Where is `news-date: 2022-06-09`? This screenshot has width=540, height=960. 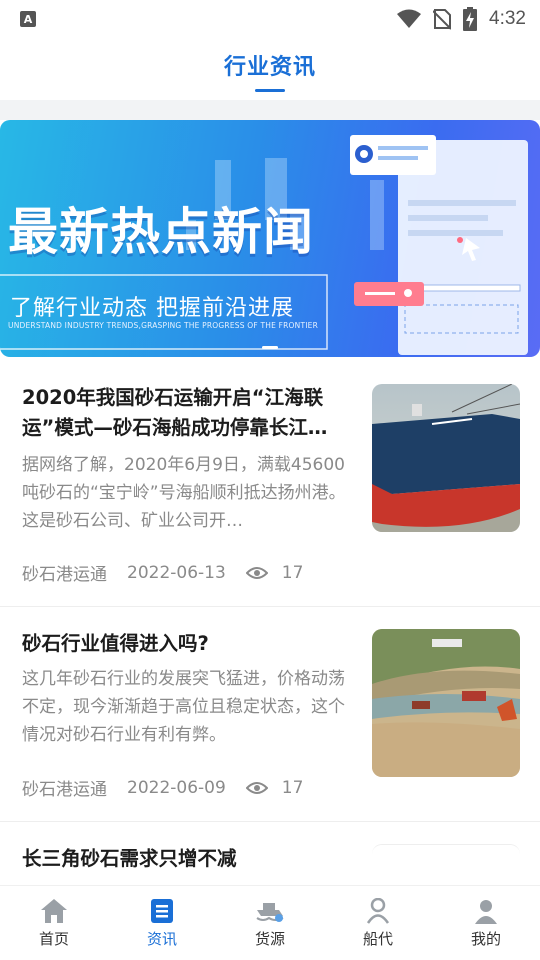
news-date: 2022-06-09 is located at coordinates (176, 787).